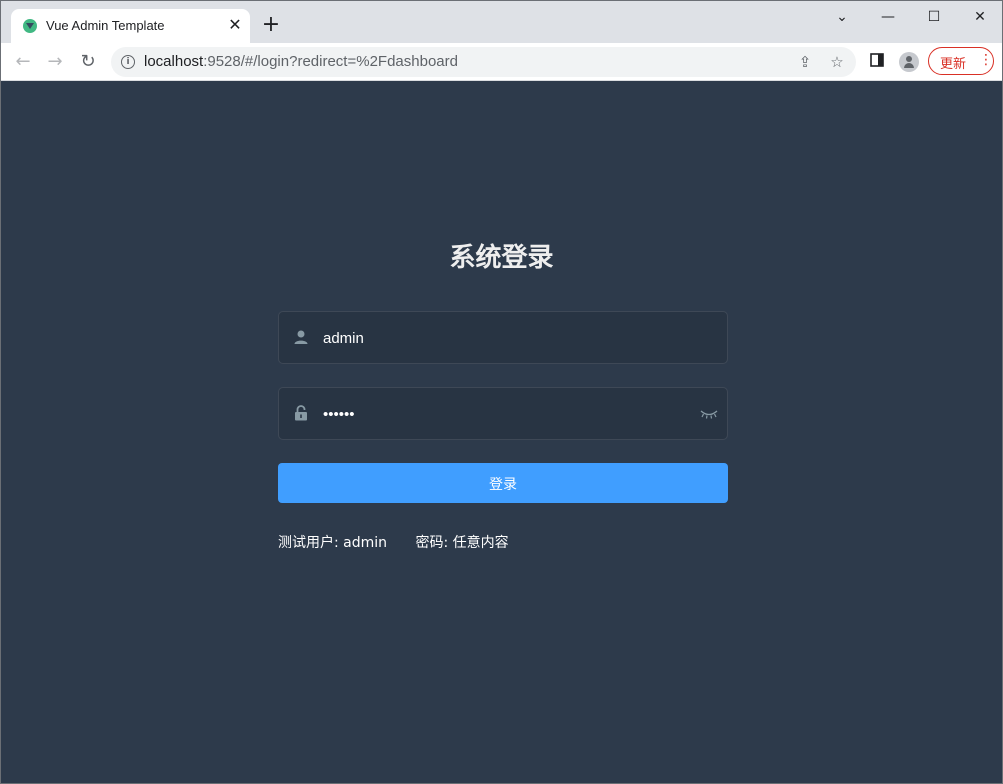 This screenshot has width=1003, height=784. I want to click on tab-title: Vue Admin Template, so click(105, 25).